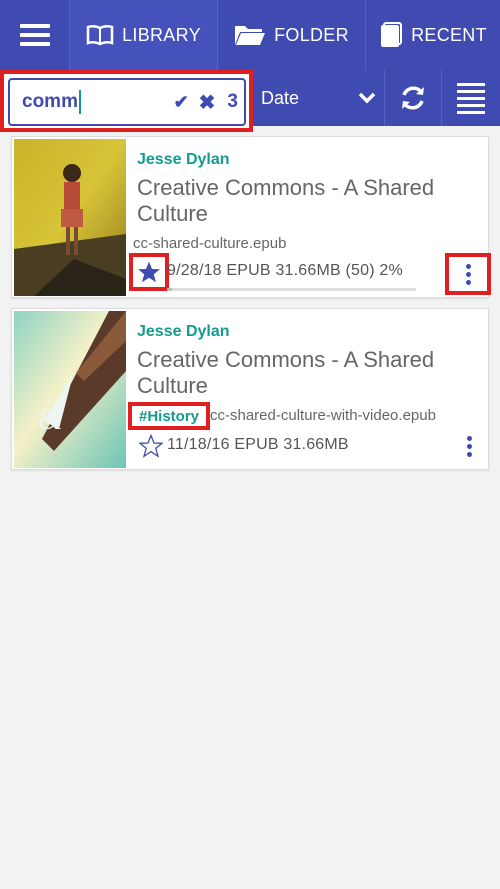 This screenshot has height=889, width=500. Describe the element at coordinates (50, 101) in the screenshot. I see `search-text: comm` at that location.